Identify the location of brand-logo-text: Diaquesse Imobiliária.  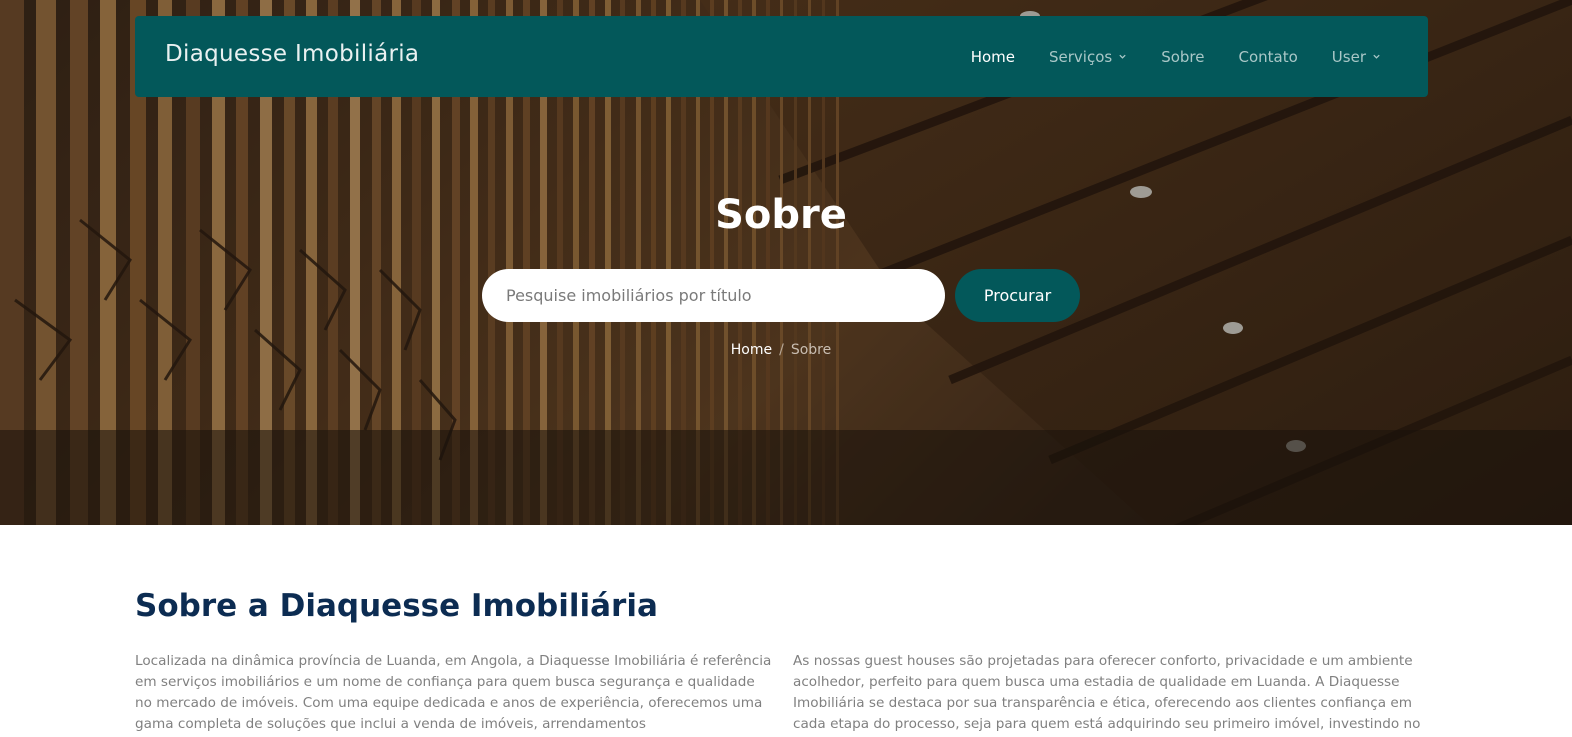
(292, 54).